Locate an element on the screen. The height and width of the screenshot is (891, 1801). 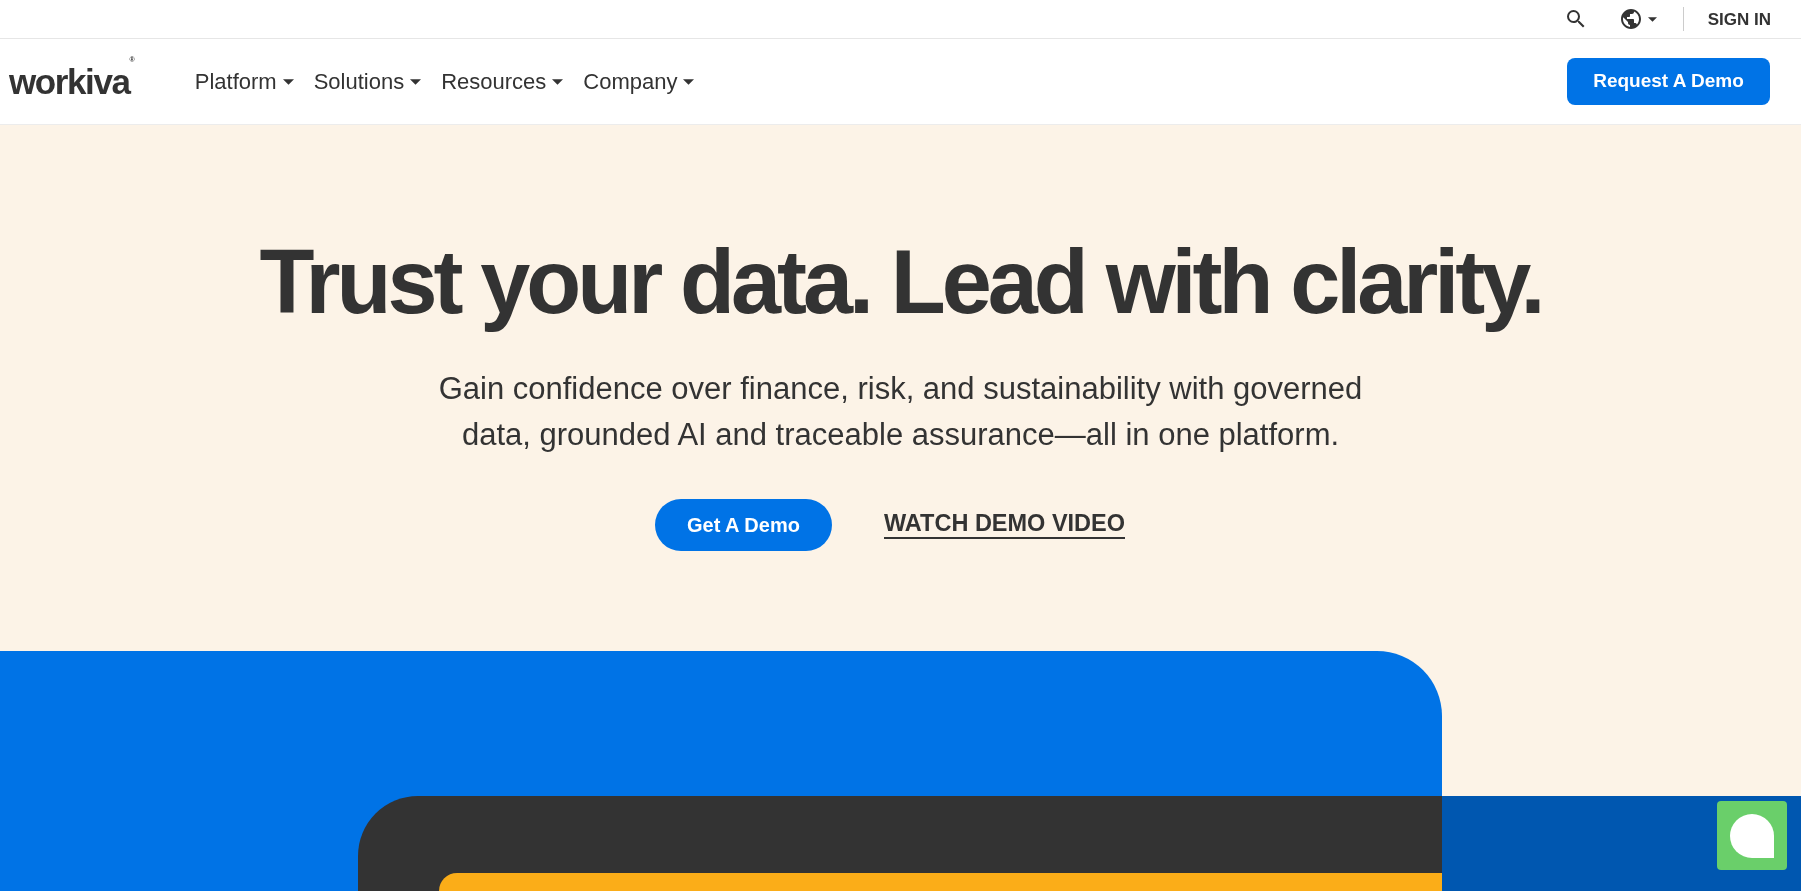
nav-menu-item: Solutions is located at coordinates (367, 81).